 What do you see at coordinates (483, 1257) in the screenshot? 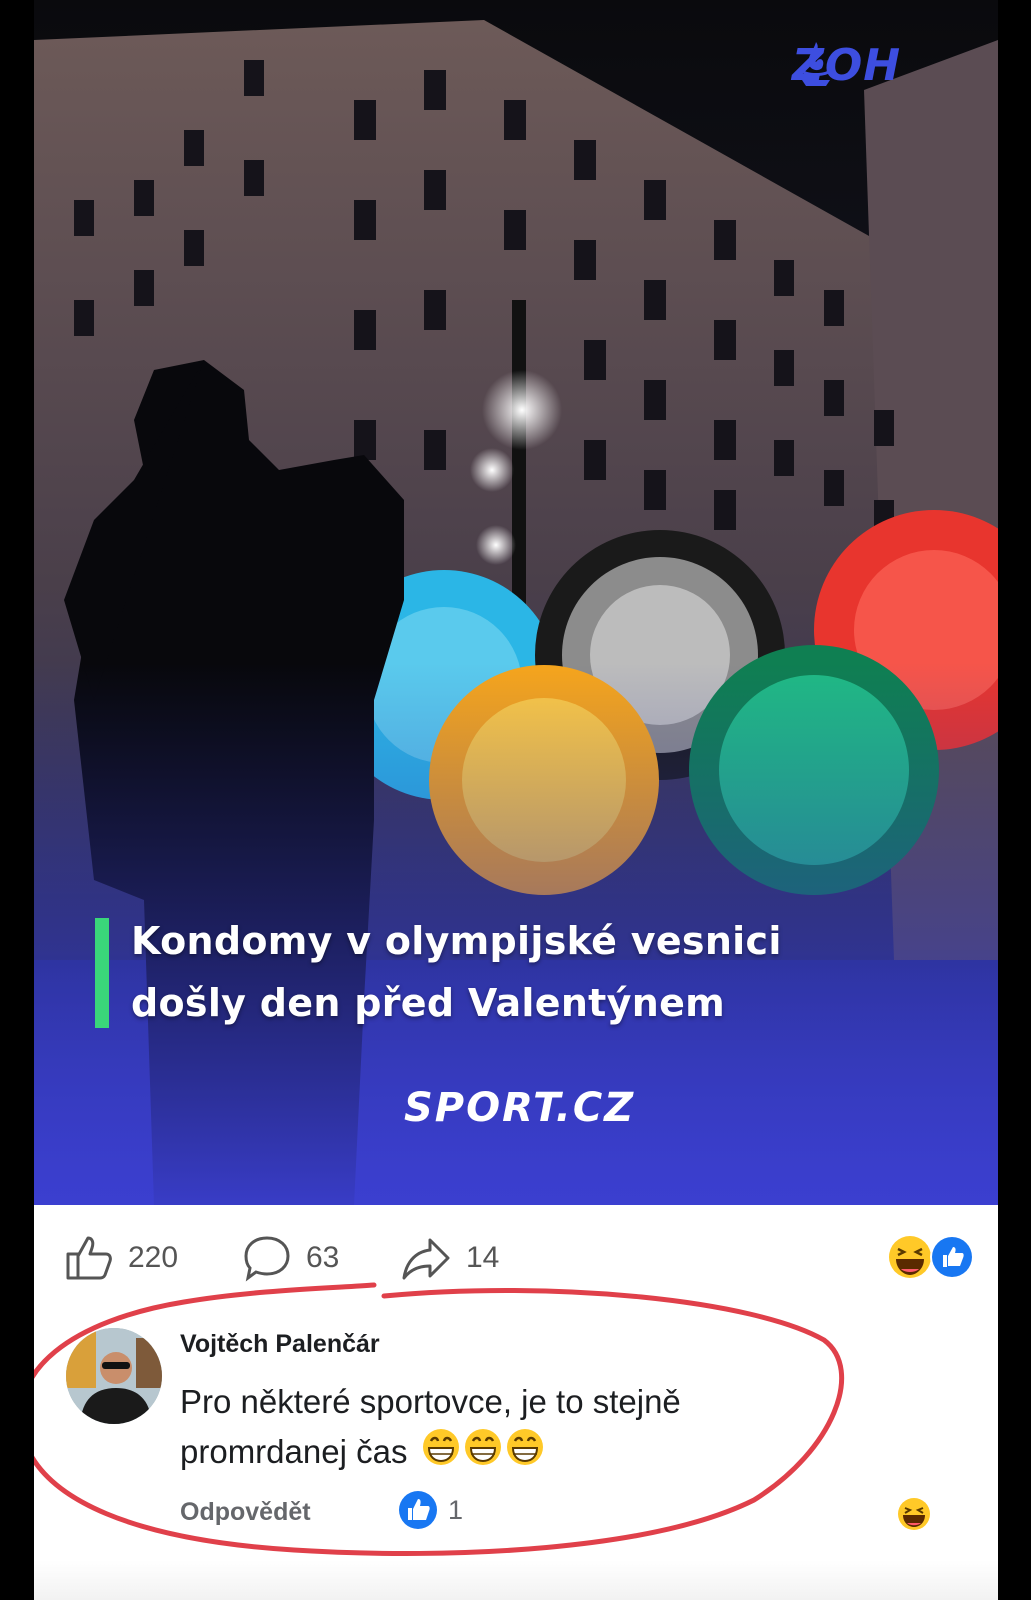
I see `share-count: 14` at bounding box center [483, 1257].